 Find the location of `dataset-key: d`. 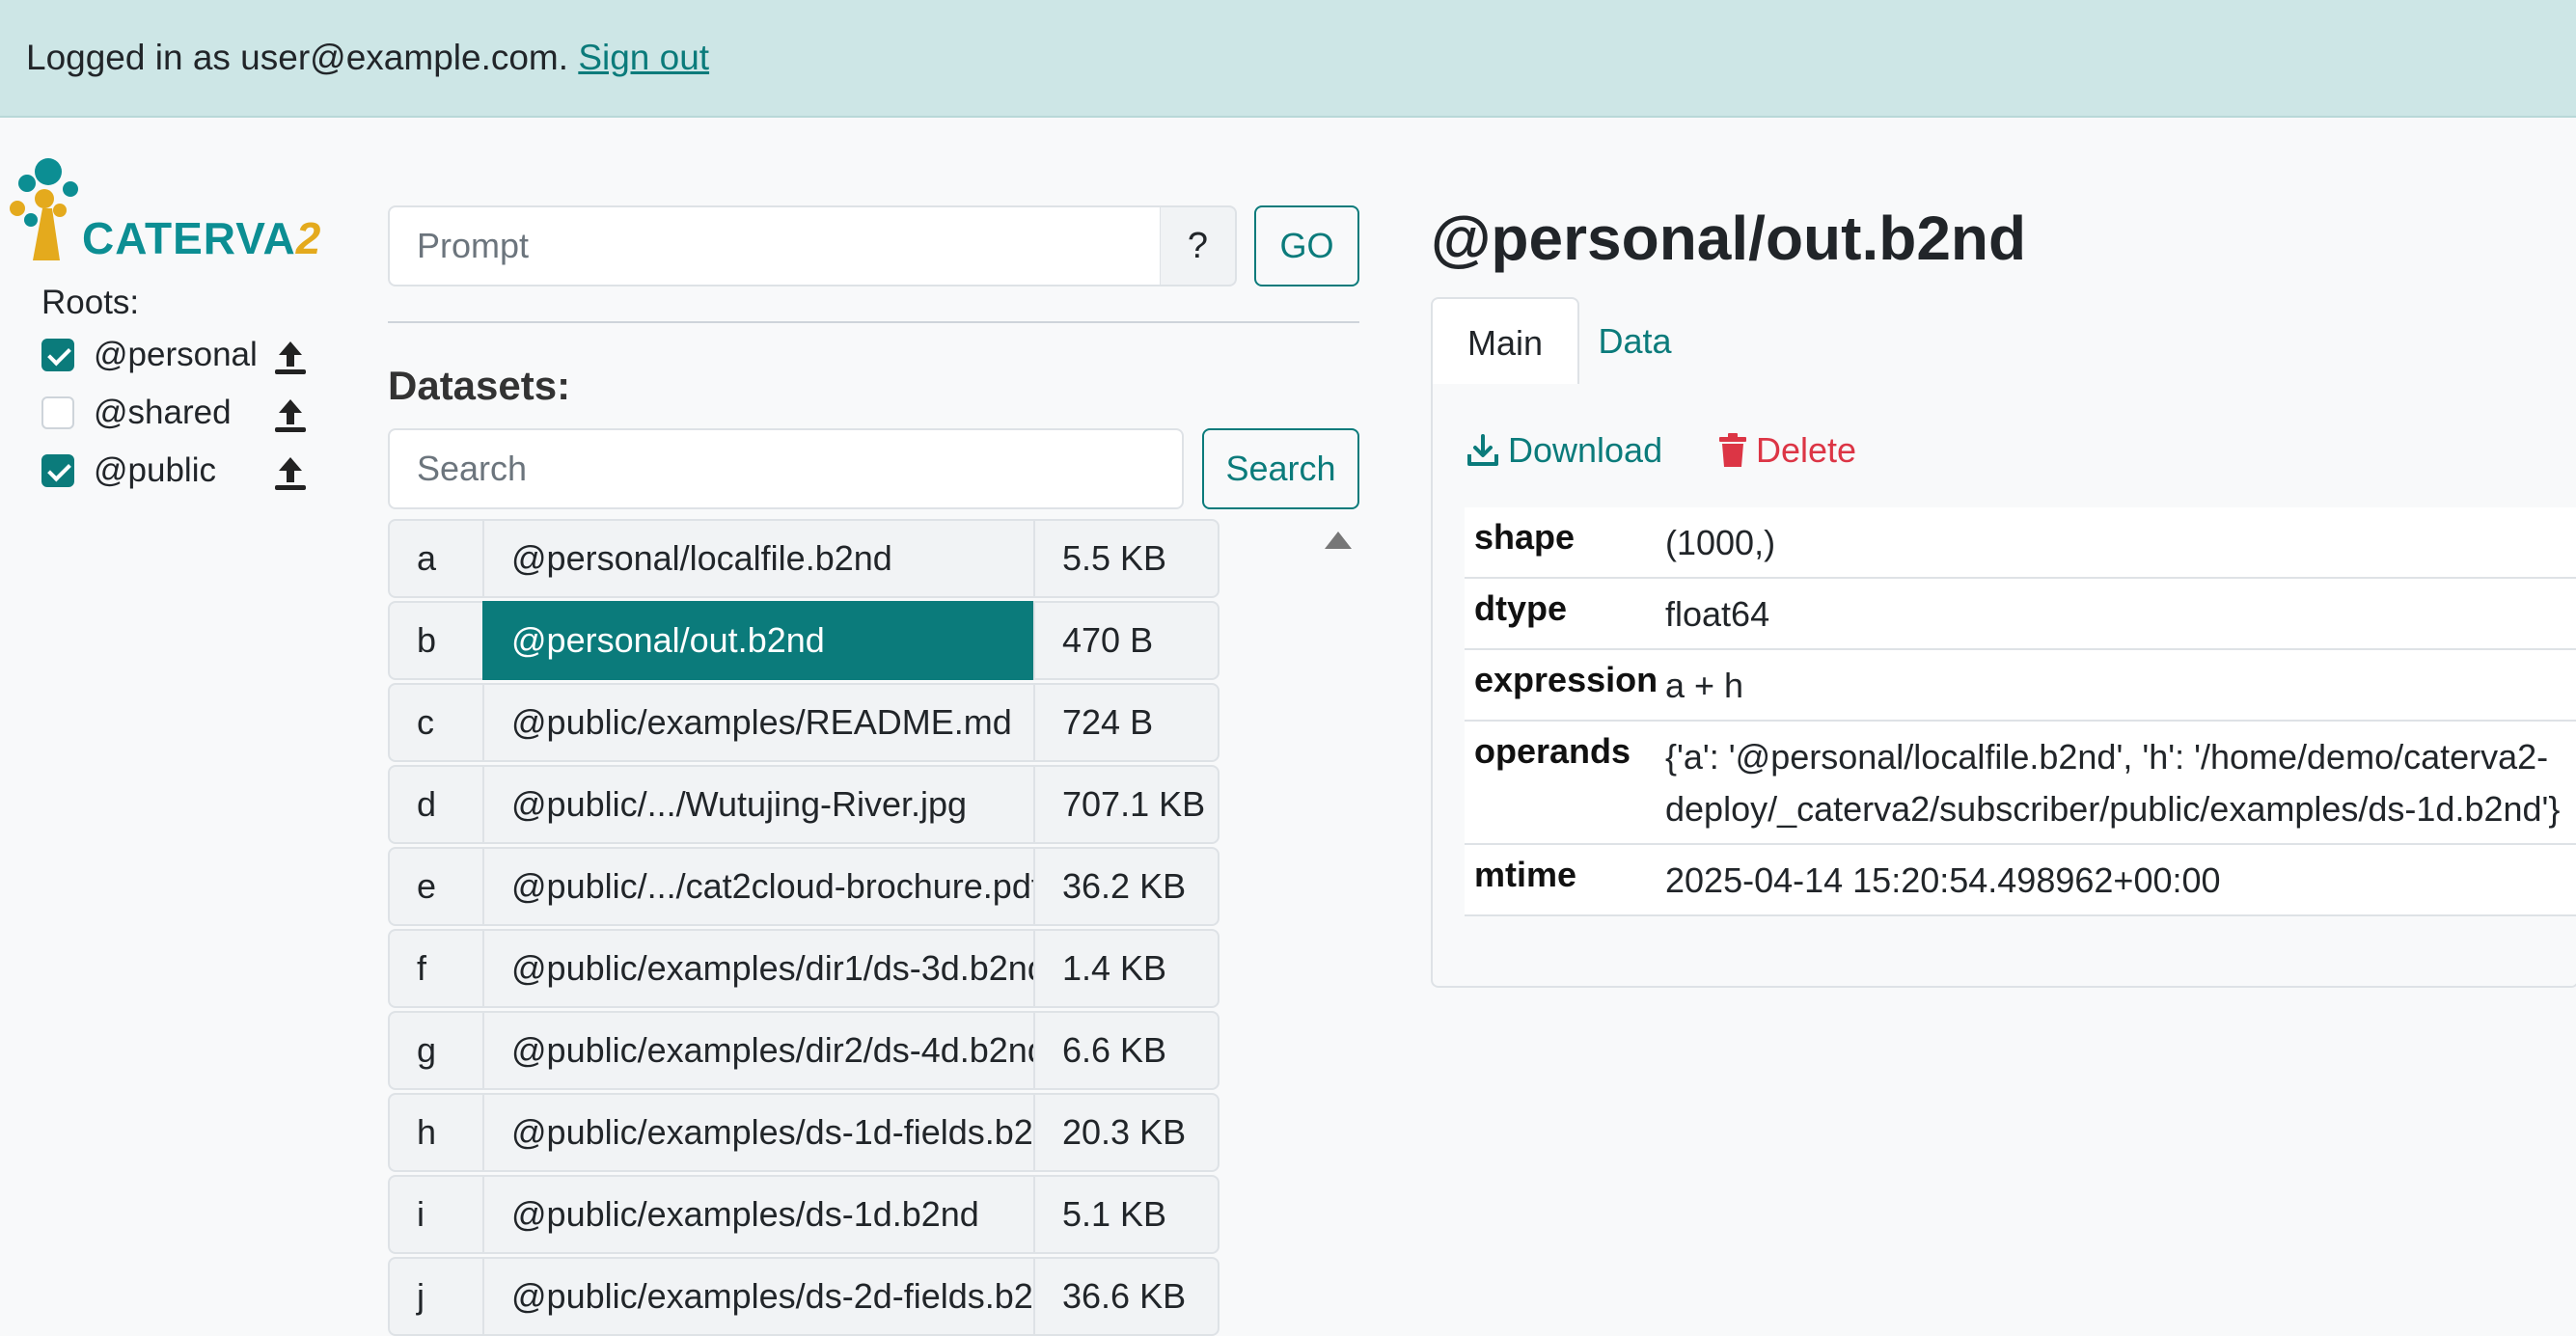

dataset-key: d is located at coordinates (436, 805).